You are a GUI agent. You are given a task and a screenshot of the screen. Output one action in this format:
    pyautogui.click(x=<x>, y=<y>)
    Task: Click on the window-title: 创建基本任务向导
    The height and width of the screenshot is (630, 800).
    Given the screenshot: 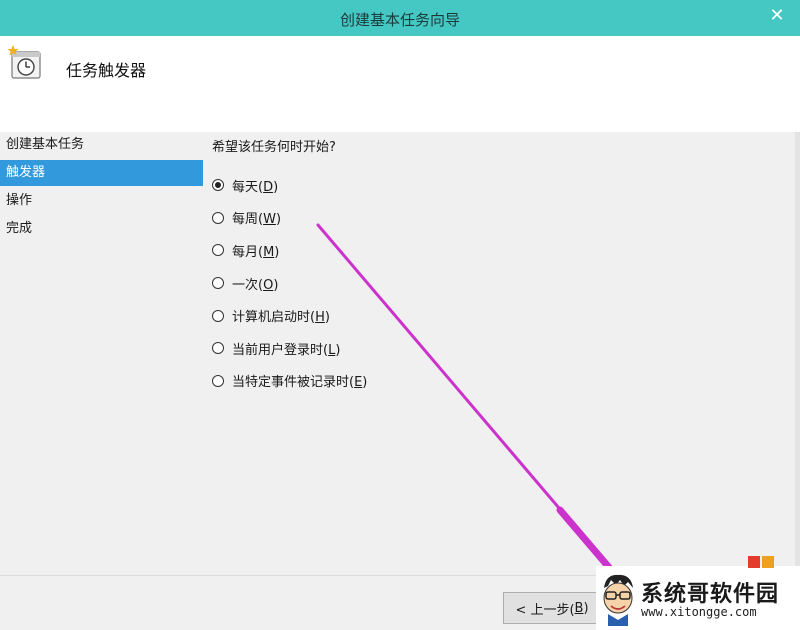 What is the action you would take?
    pyautogui.click(x=399, y=20)
    